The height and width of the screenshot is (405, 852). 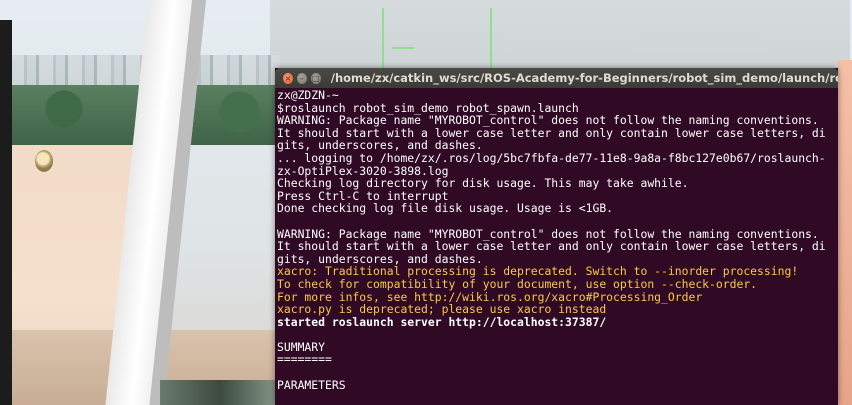 I want to click on minimize-button: –, so click(x=301, y=78).